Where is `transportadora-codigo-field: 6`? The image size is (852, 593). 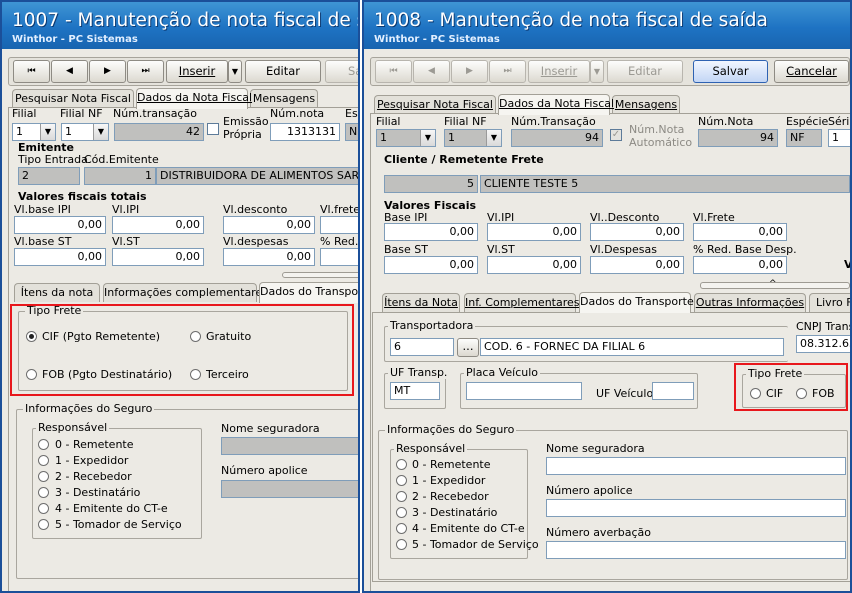
transportadora-codigo-field: 6 is located at coordinates (422, 347).